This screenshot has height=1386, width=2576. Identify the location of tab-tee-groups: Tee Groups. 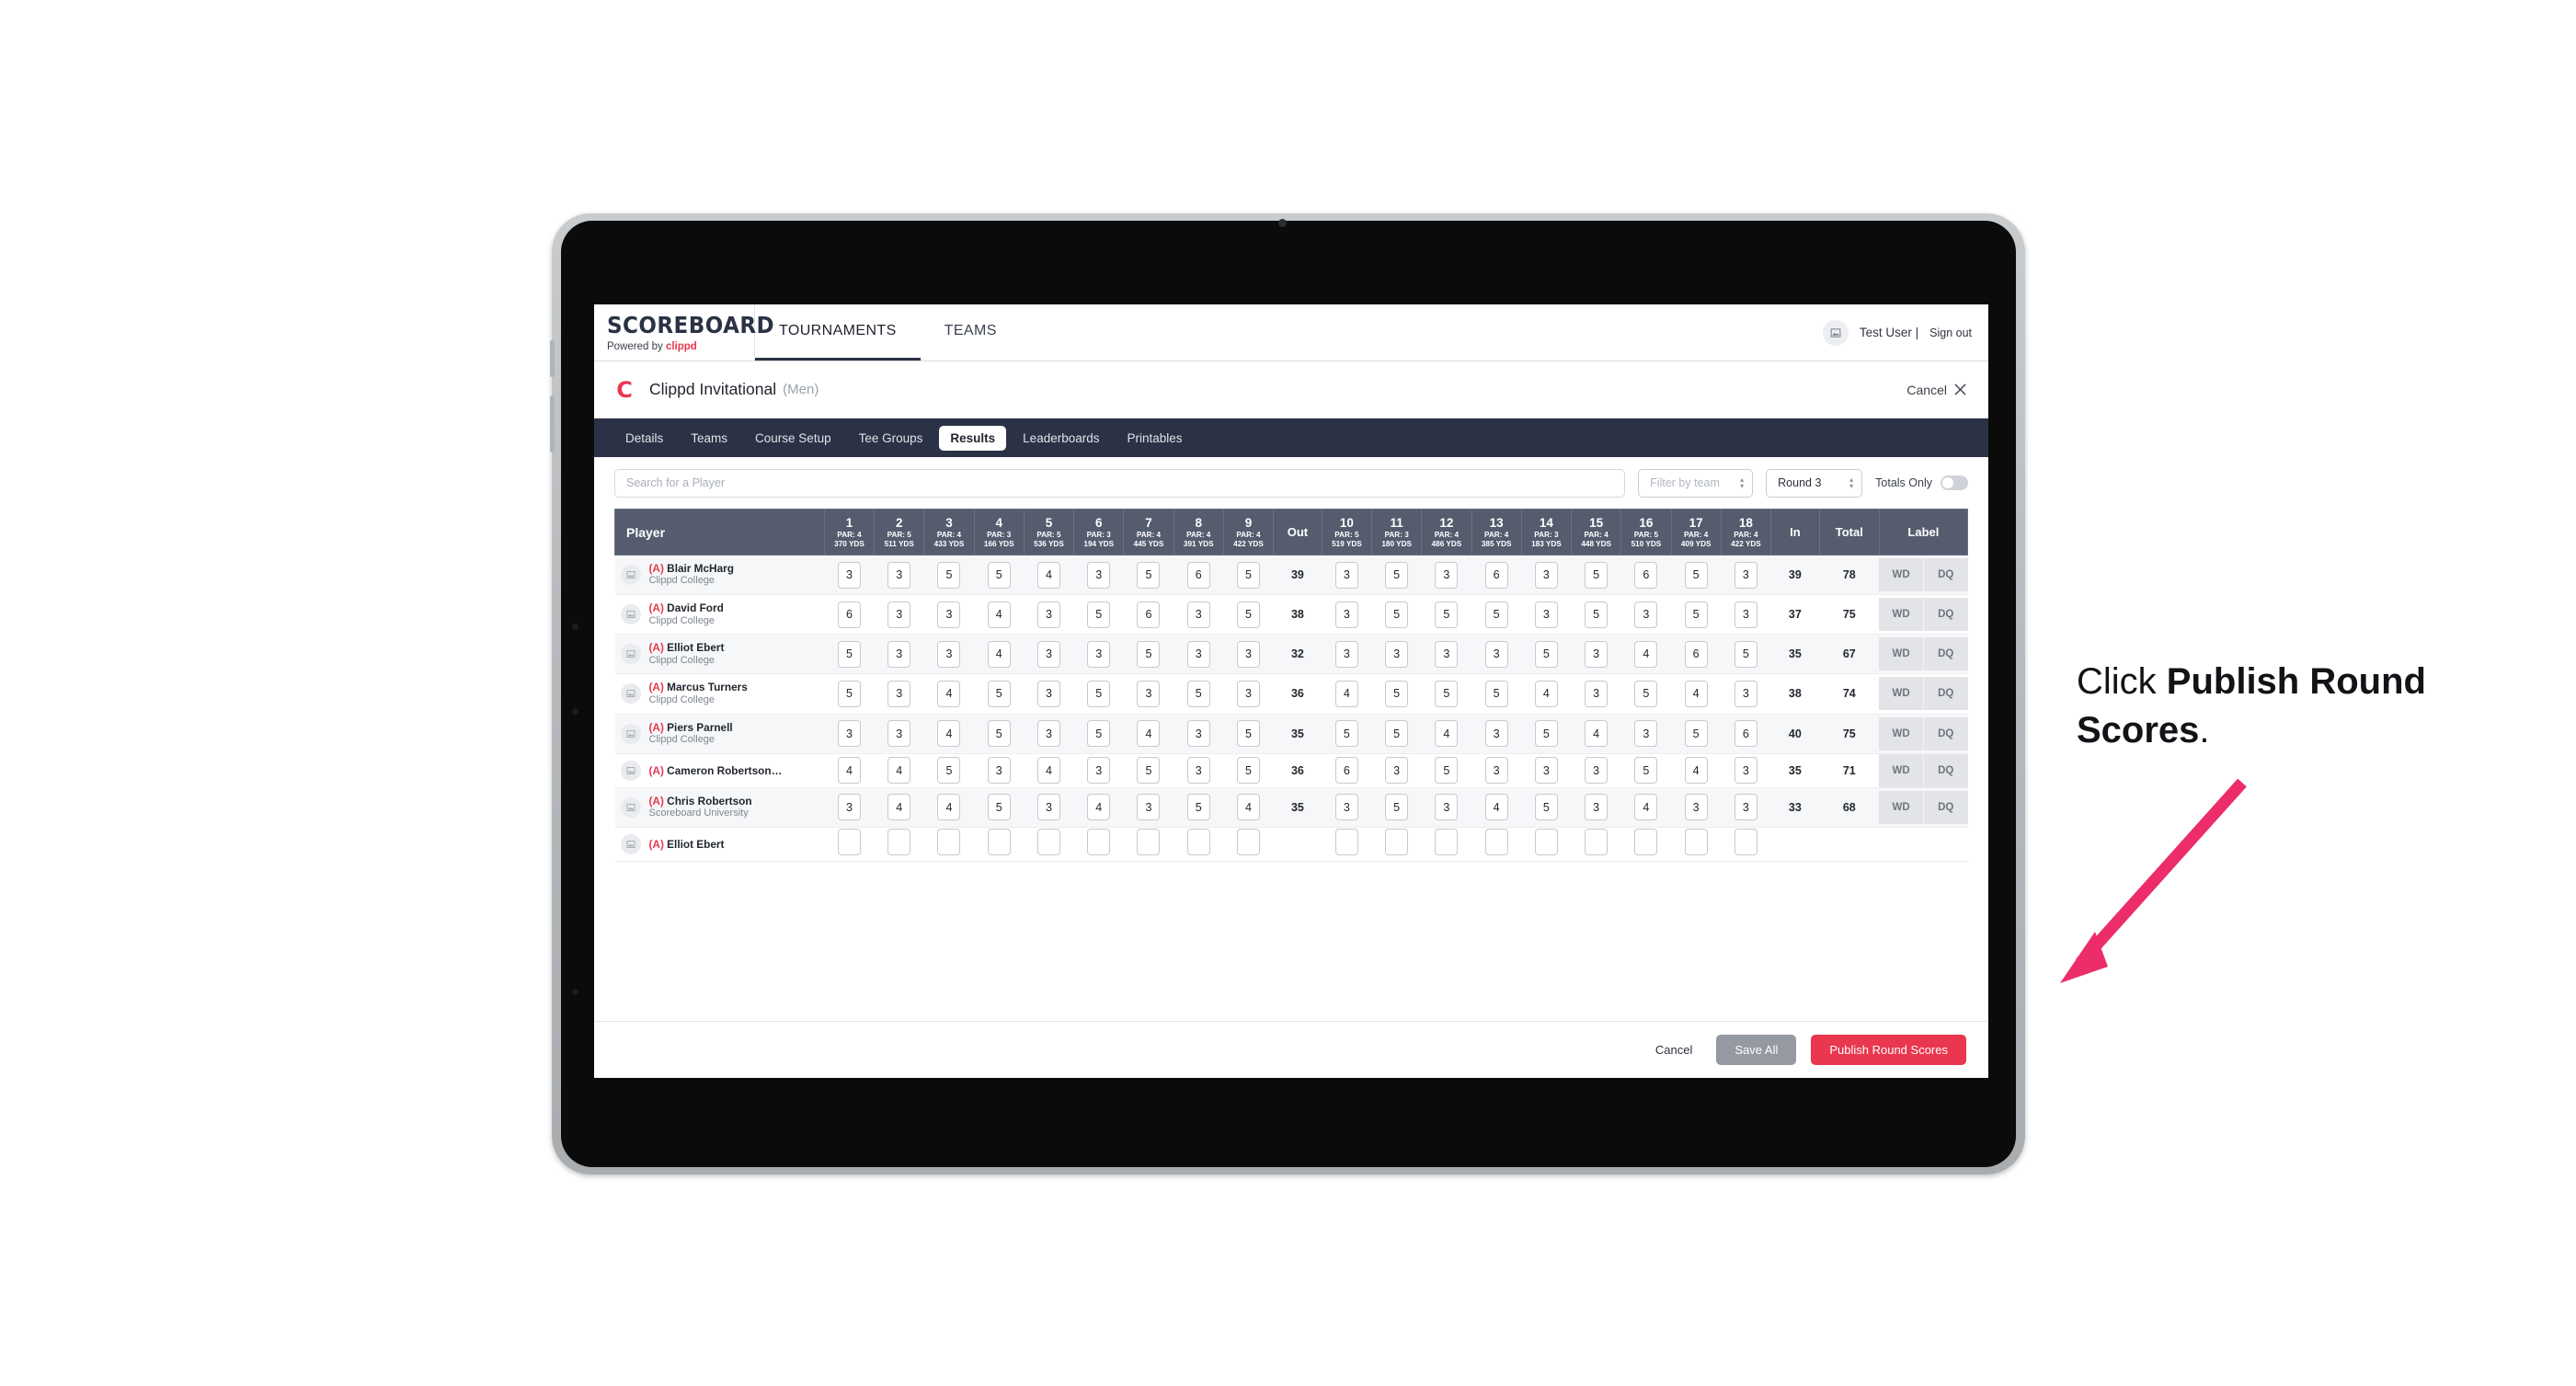
(891, 438).